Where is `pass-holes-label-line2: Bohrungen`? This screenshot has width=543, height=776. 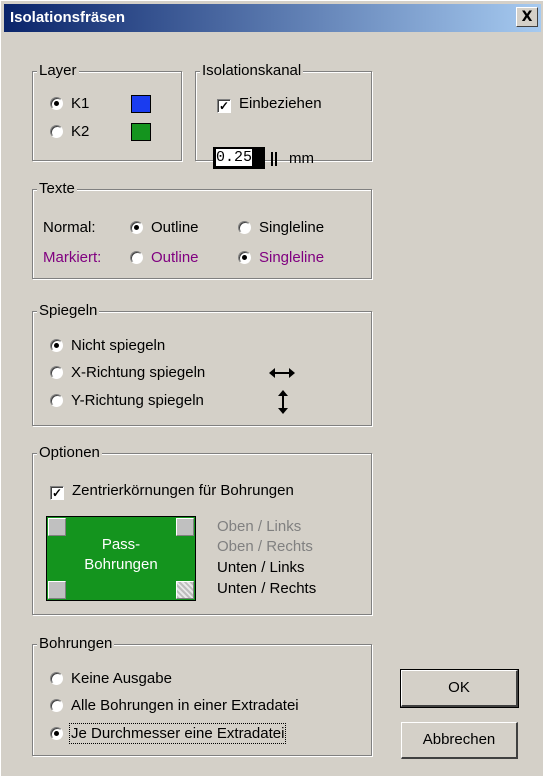 pass-holes-label-line2: Bohrungen is located at coordinates (121, 564).